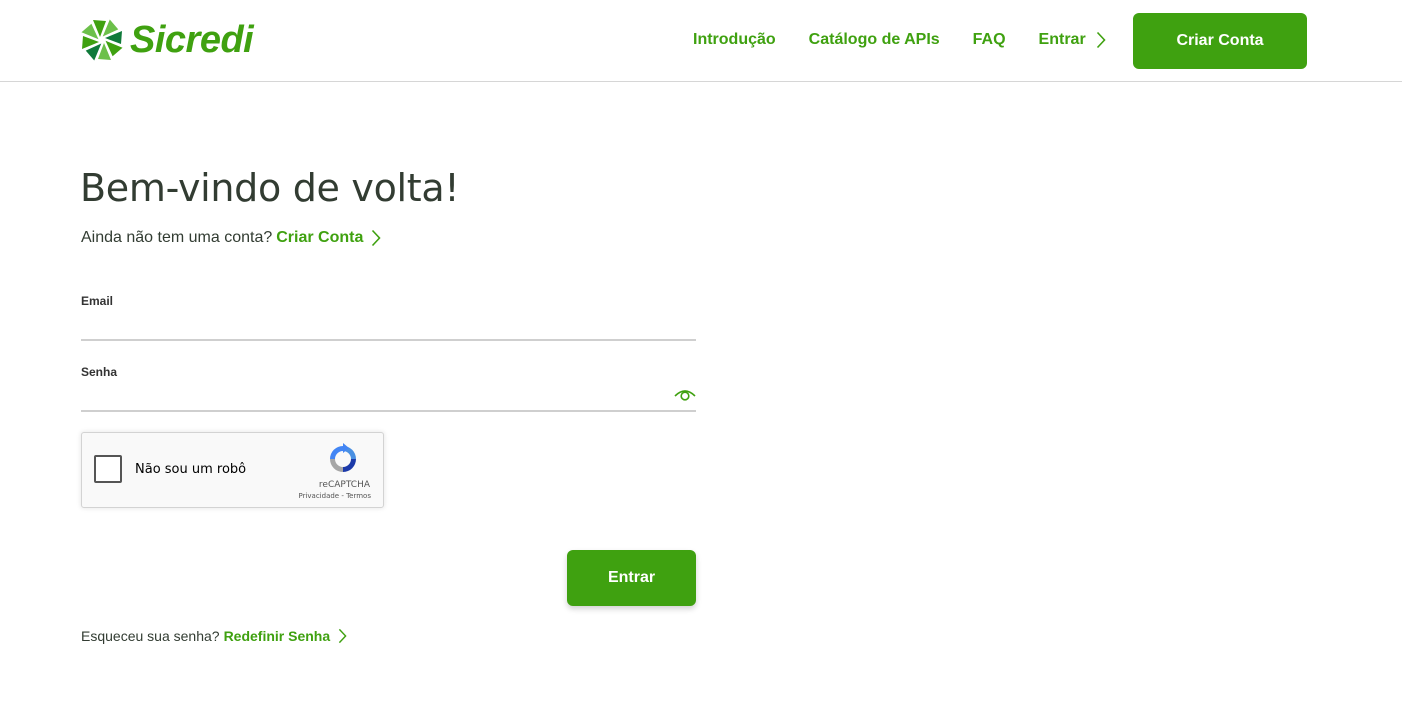  I want to click on no-account-text: Ainda não tem uma conta?, so click(177, 237).